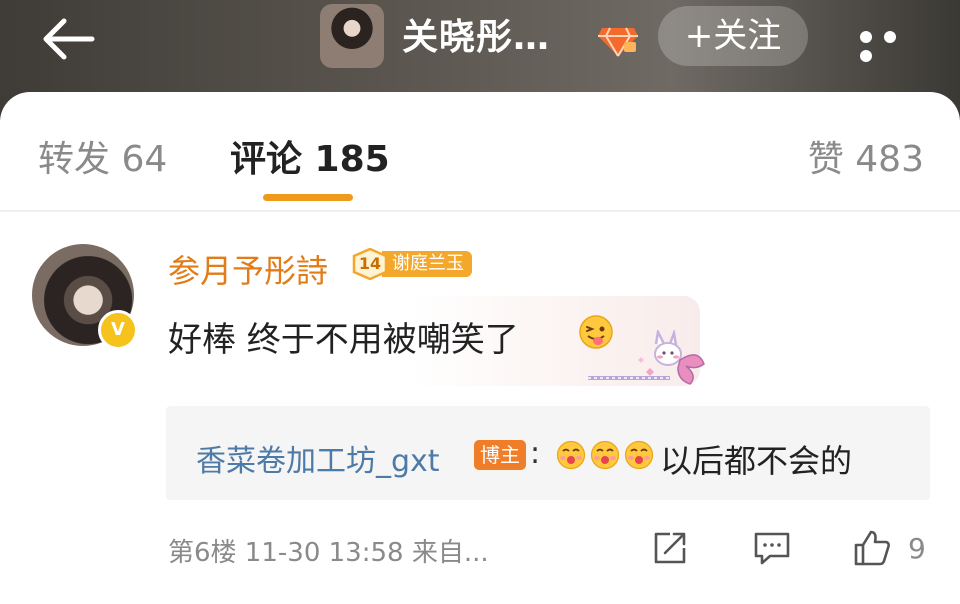 The width and height of the screenshot is (960, 604). I want to click on divider, so click(480, 211).